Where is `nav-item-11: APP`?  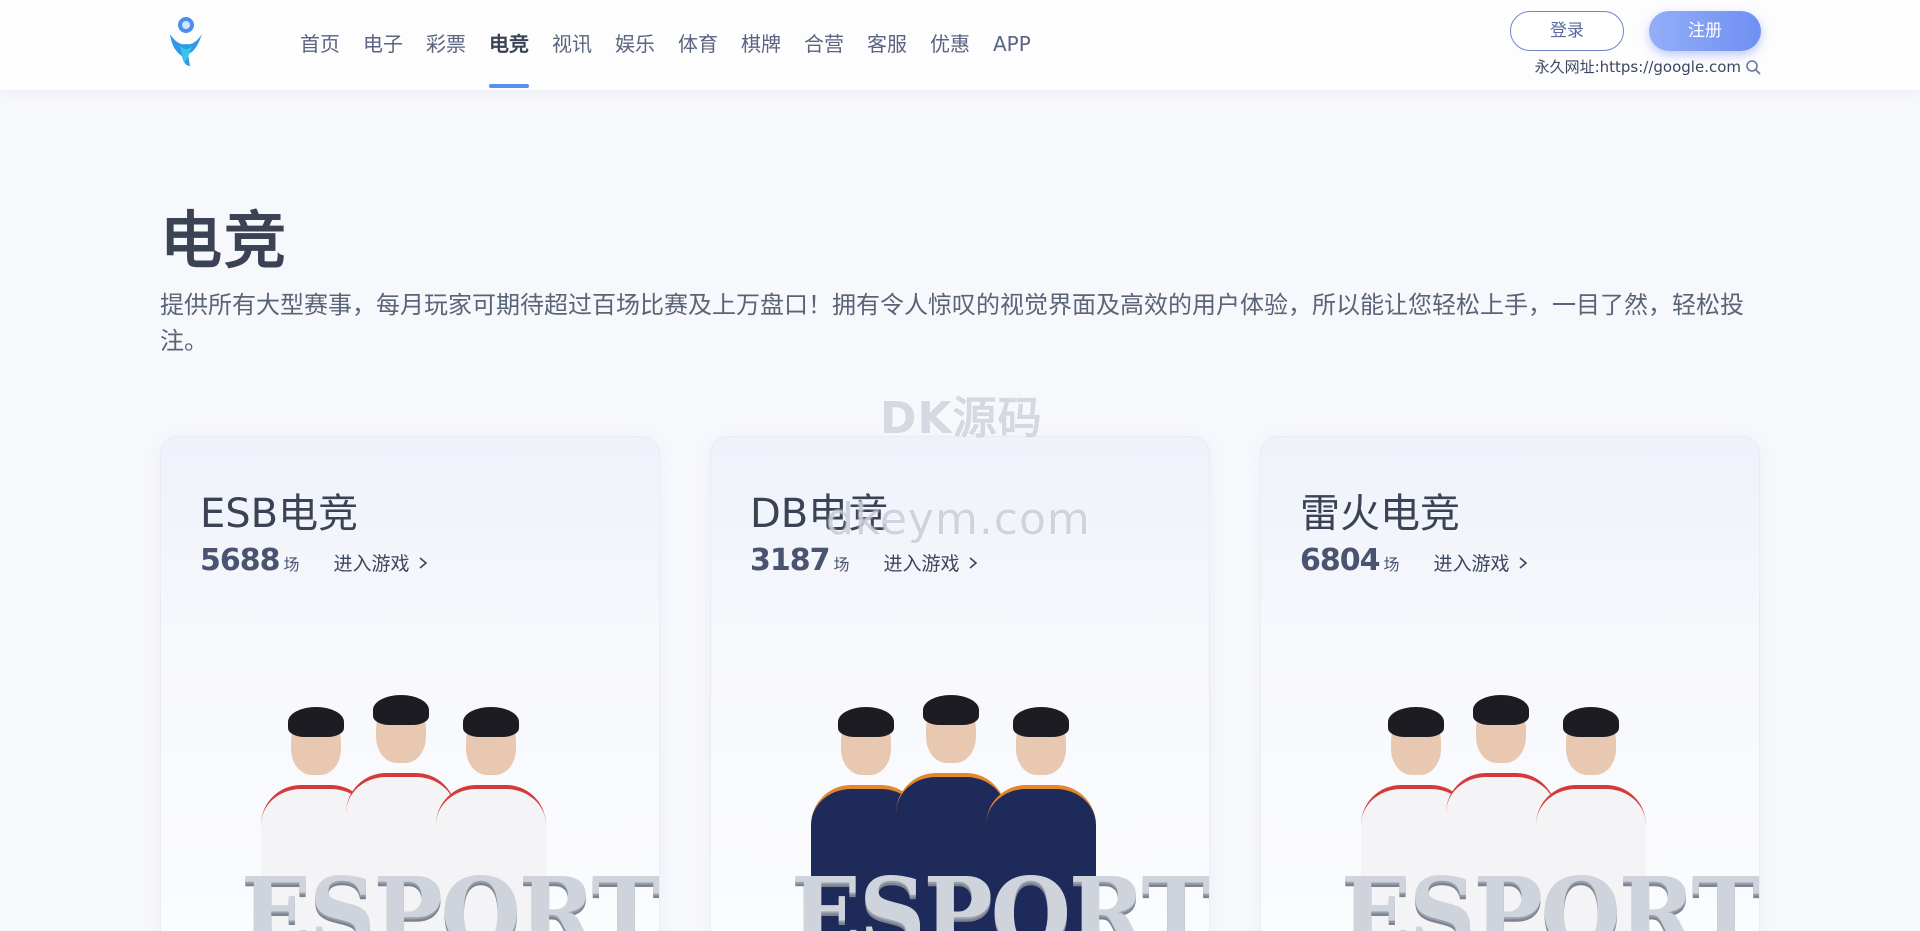 nav-item-11: APP is located at coordinates (1012, 45).